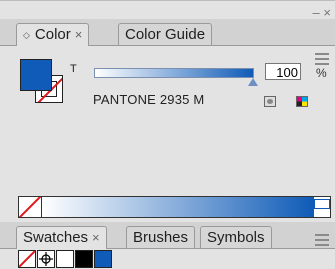 This screenshot has width=335, height=269. I want to click on tint-ramp-gradient, so click(178, 207).